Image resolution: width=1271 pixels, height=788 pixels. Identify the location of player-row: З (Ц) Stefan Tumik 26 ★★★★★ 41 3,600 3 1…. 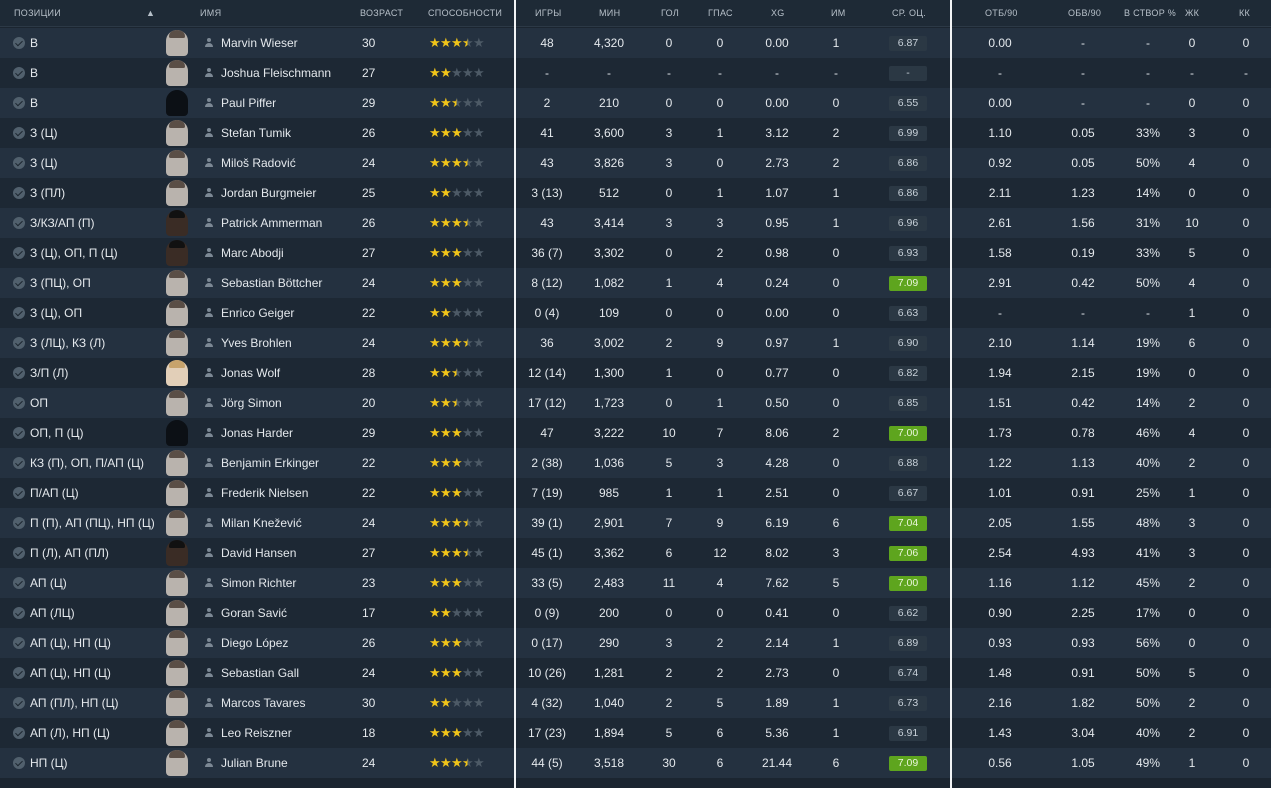
(635, 133).